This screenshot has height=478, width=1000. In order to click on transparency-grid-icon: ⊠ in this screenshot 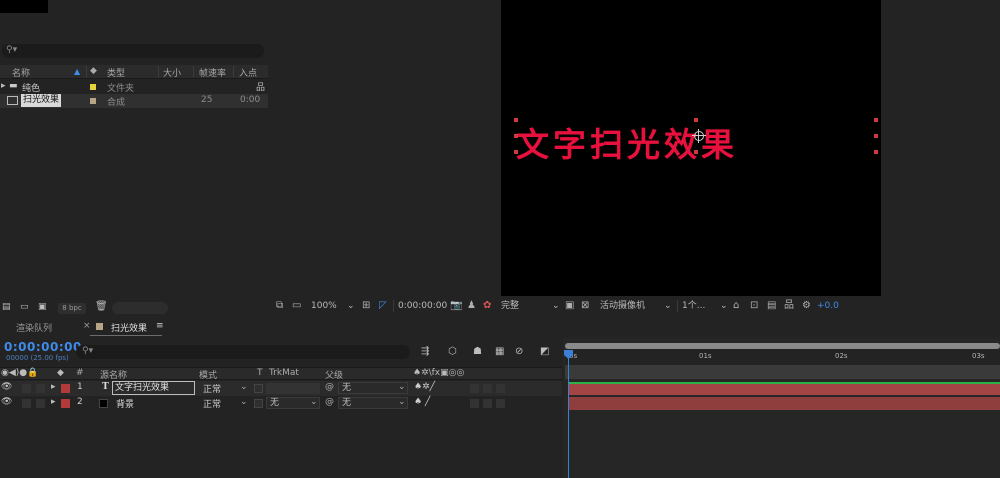, I will do `click(585, 306)`.